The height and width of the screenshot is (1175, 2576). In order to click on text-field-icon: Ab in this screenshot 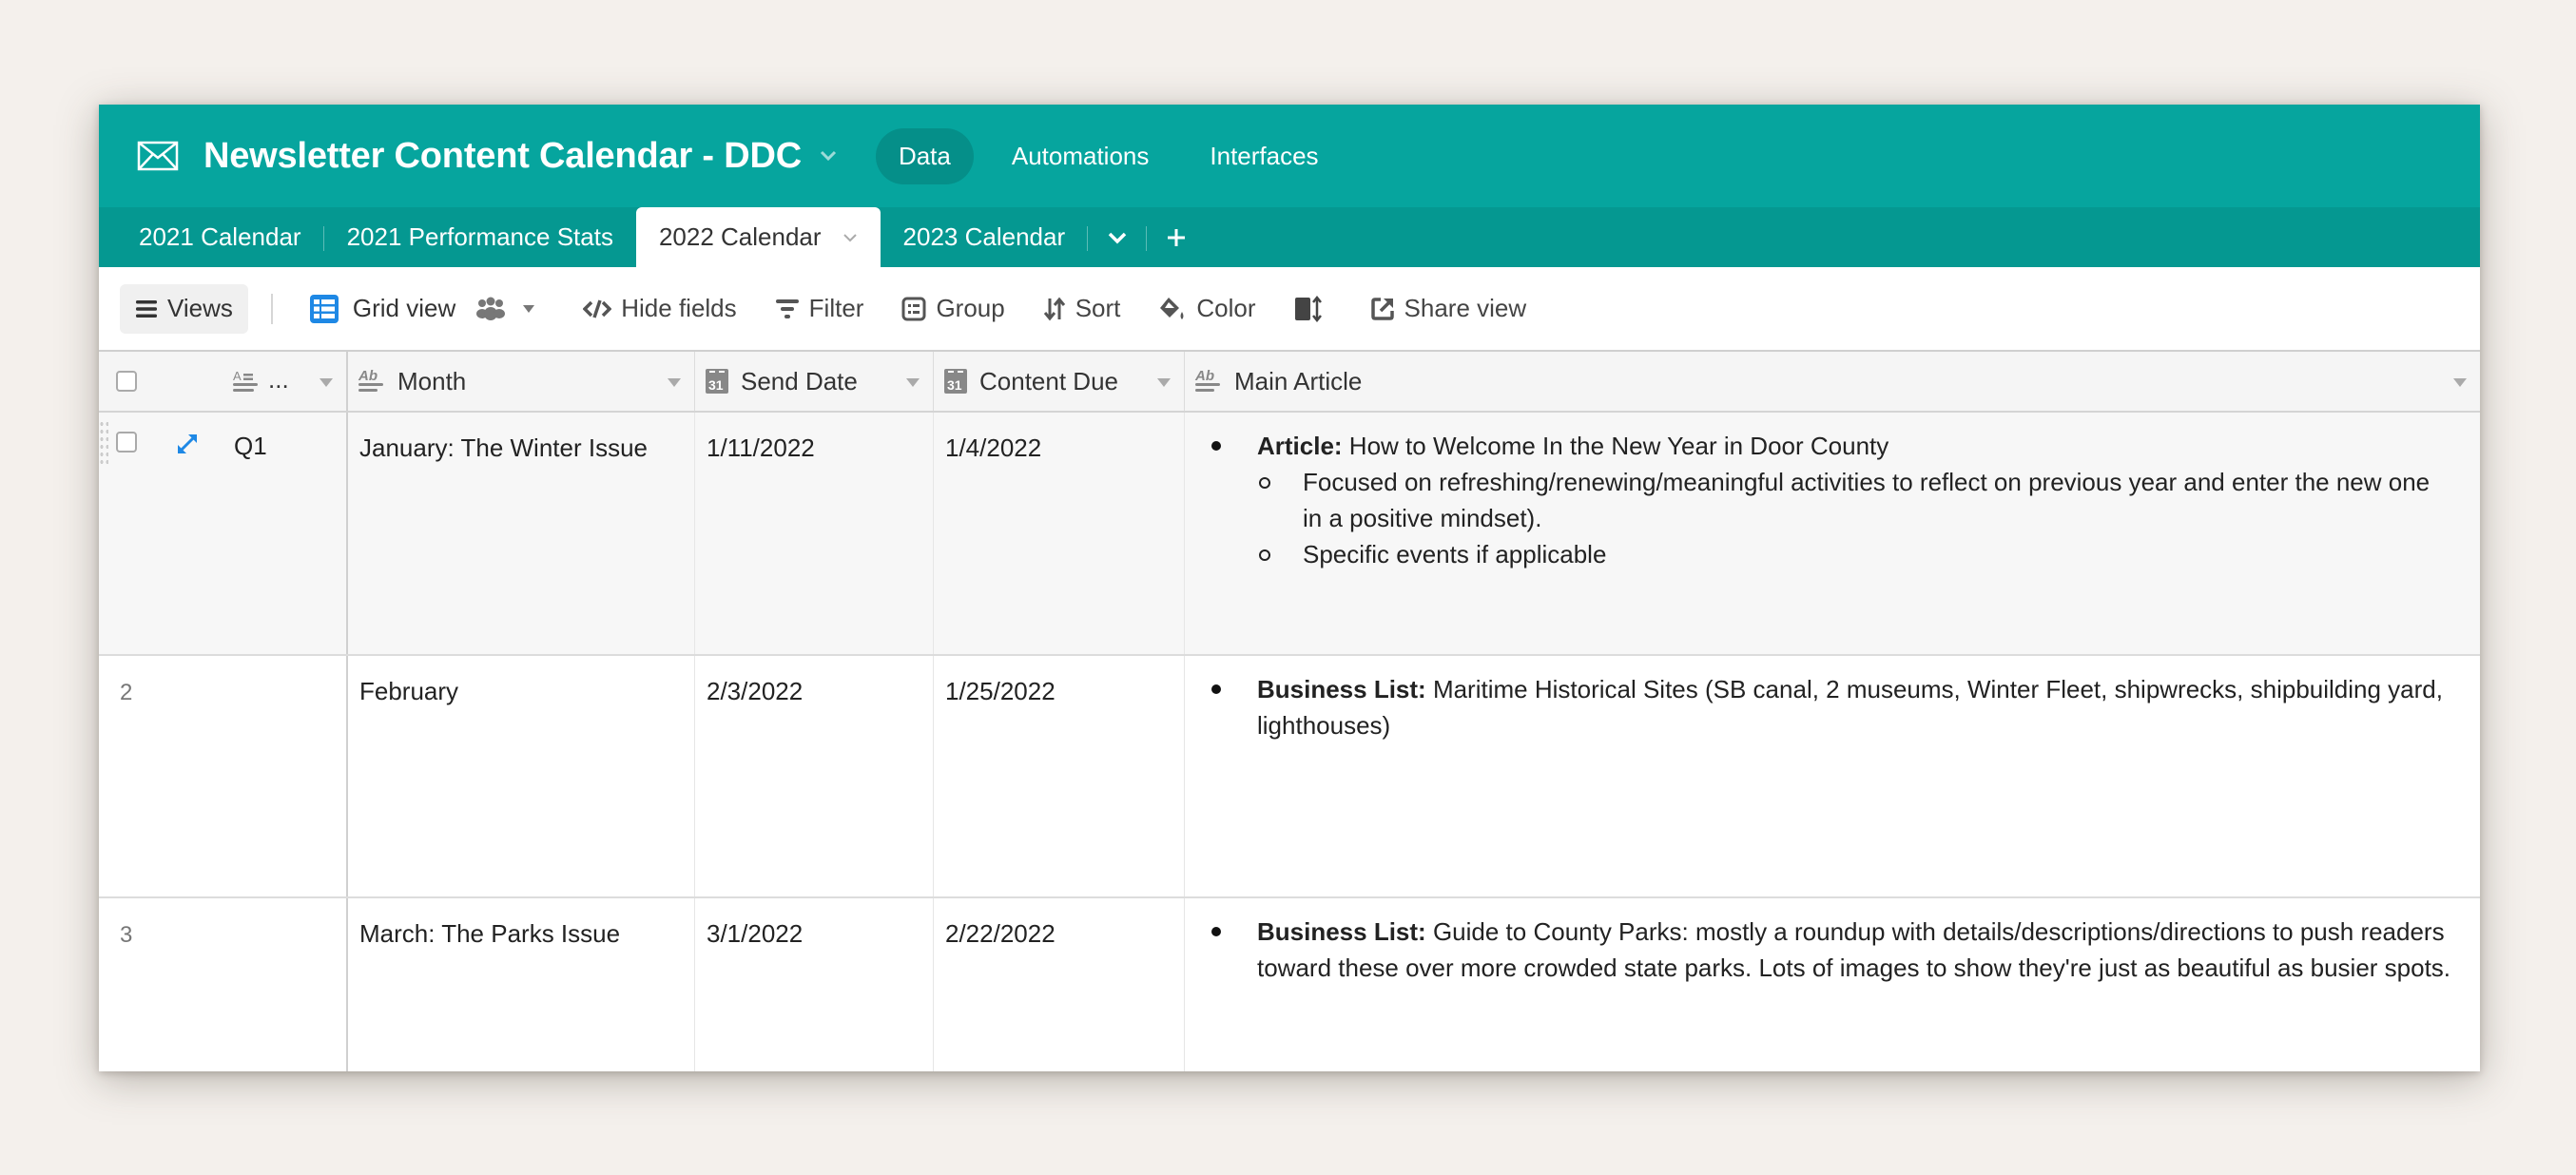, I will do `click(370, 380)`.